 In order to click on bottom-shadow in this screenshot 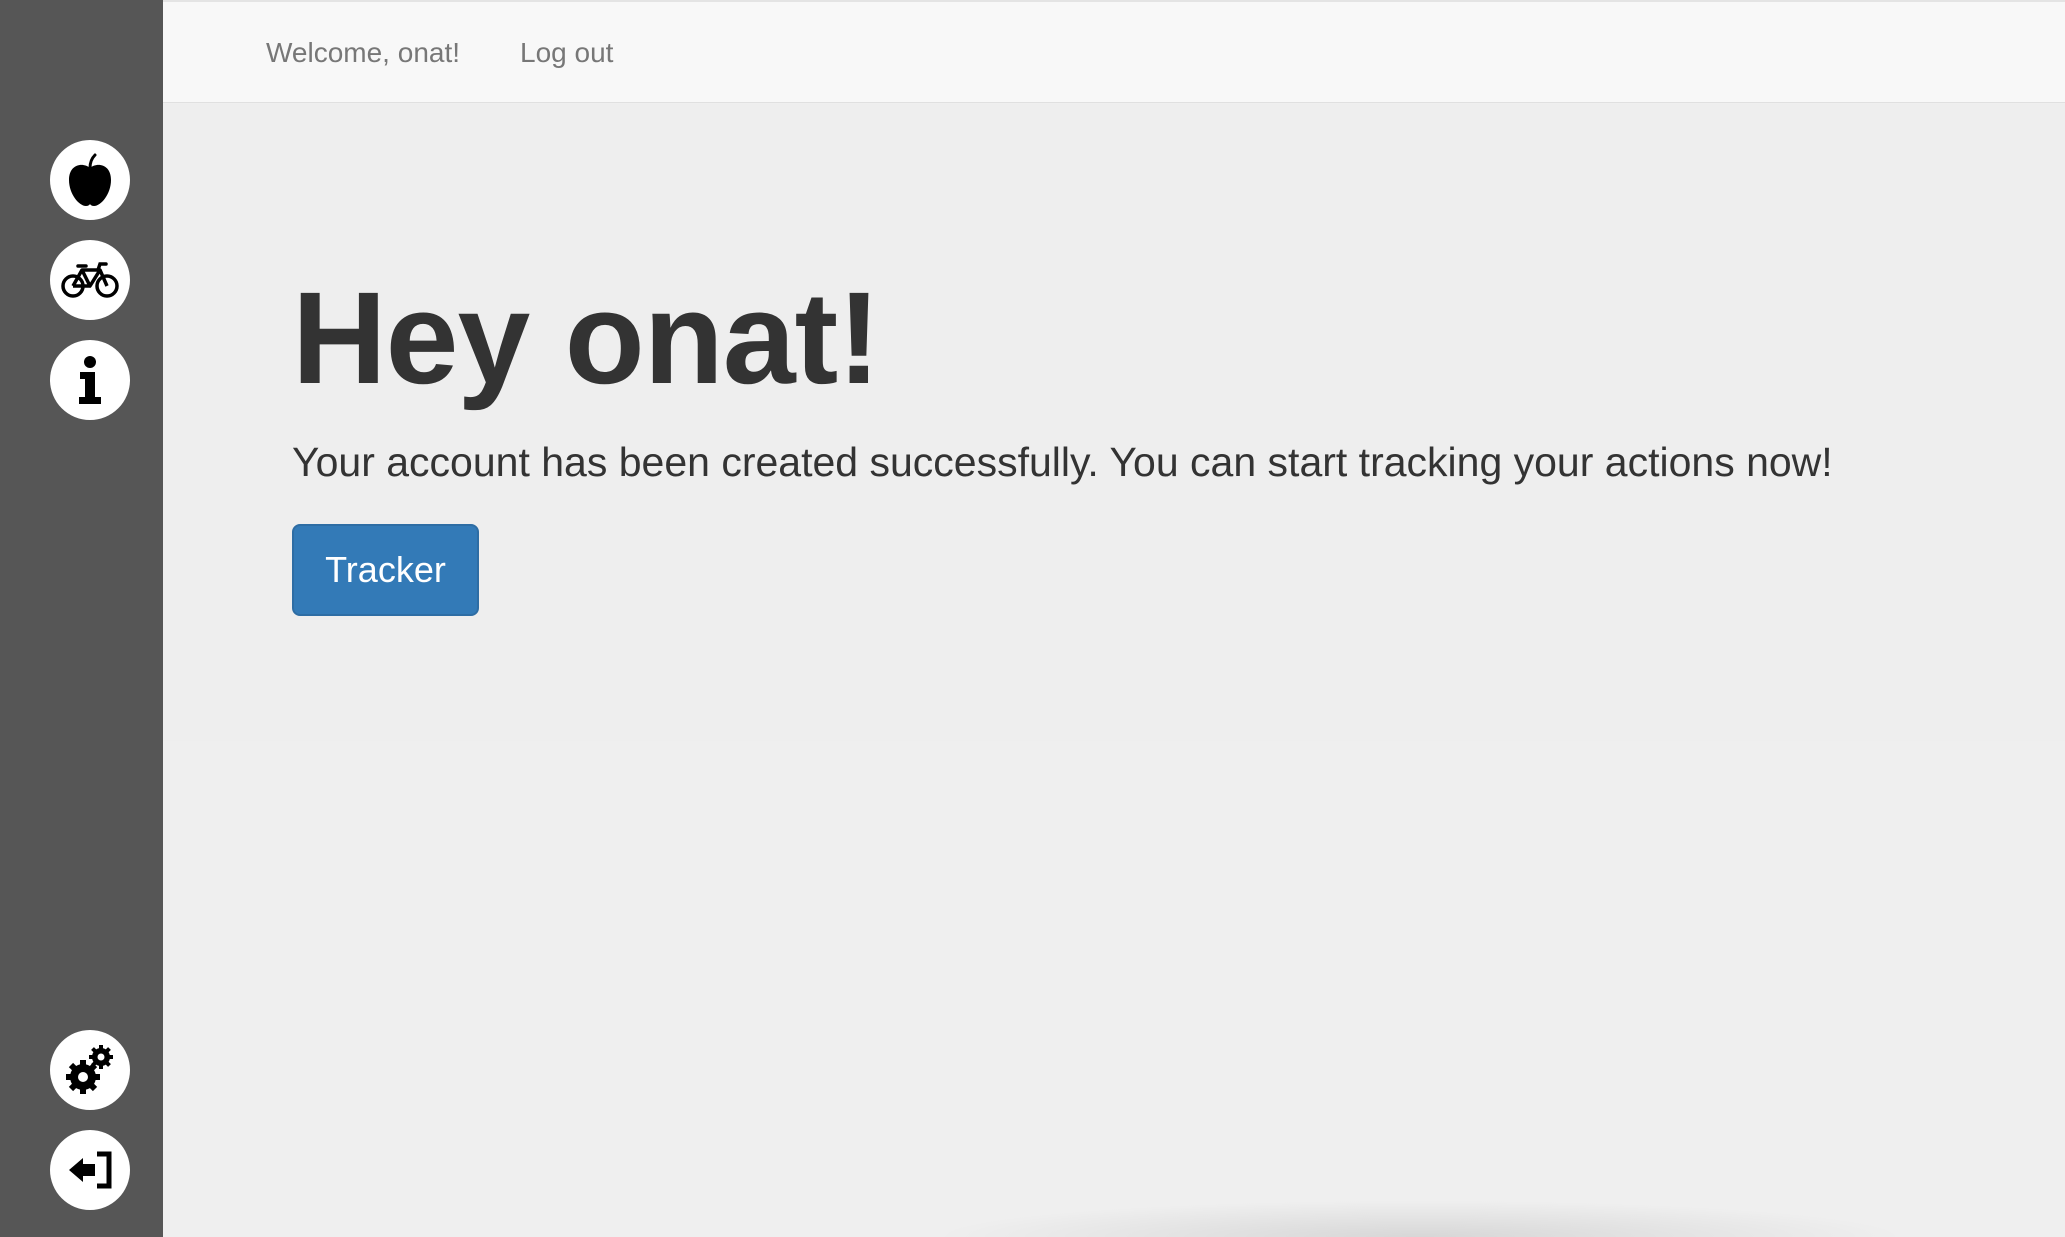, I will do `click(1420, 1218)`.